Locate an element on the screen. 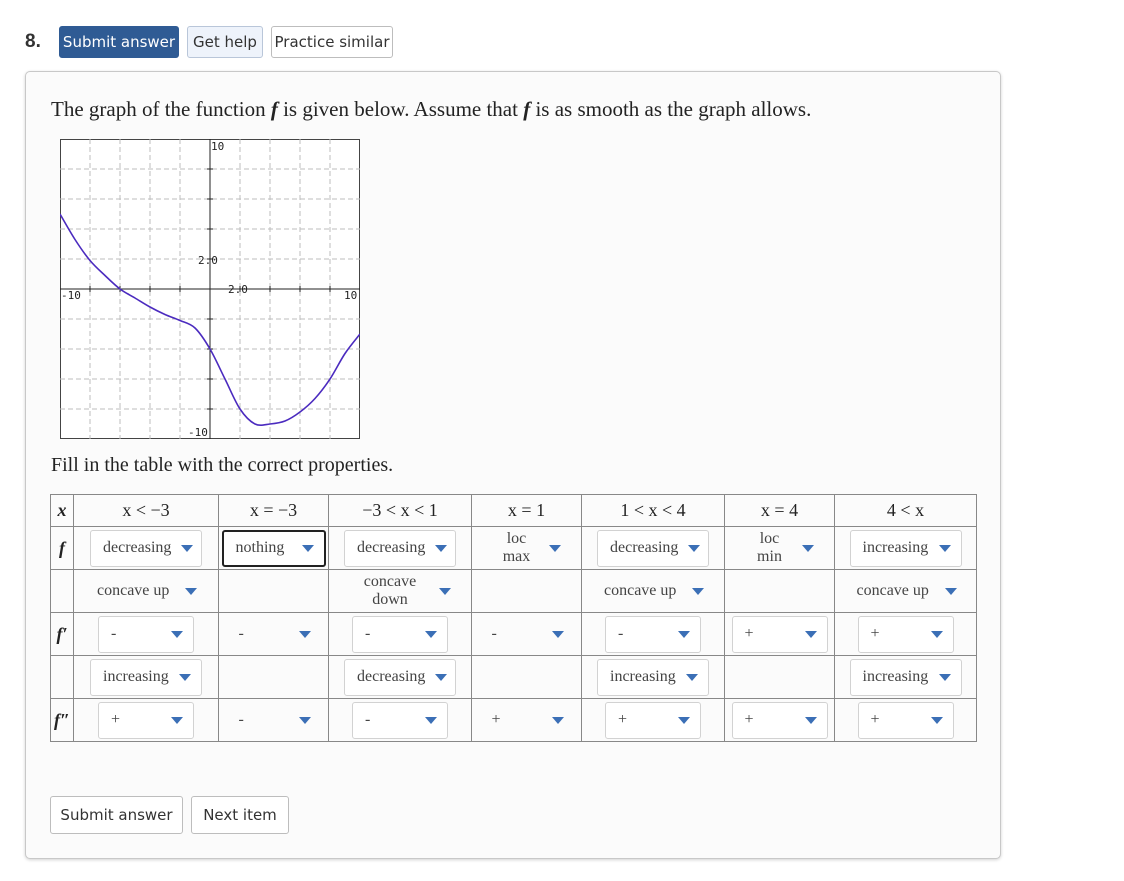  f-concavity-select-value: concave up is located at coordinates (892, 590).